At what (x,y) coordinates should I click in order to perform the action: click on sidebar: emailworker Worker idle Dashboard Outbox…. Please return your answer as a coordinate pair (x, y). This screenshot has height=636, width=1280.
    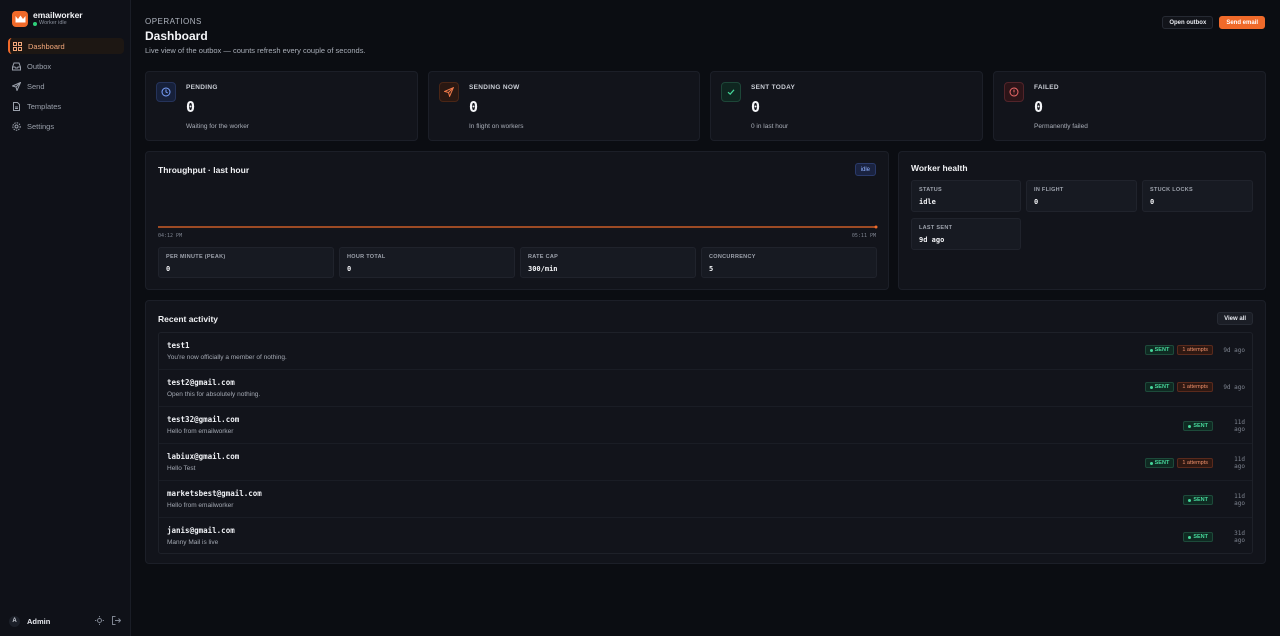
    Looking at the image, I should click on (65, 318).